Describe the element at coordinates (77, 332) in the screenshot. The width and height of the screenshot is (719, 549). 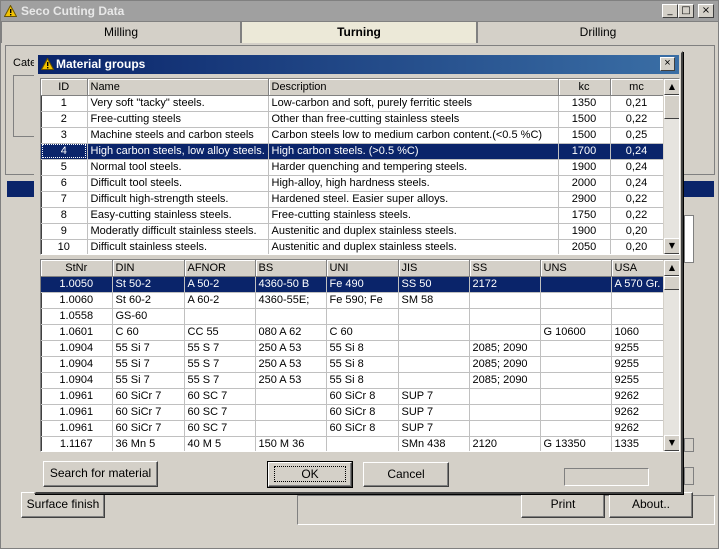
I see `material-cell: 1.0601` at that location.